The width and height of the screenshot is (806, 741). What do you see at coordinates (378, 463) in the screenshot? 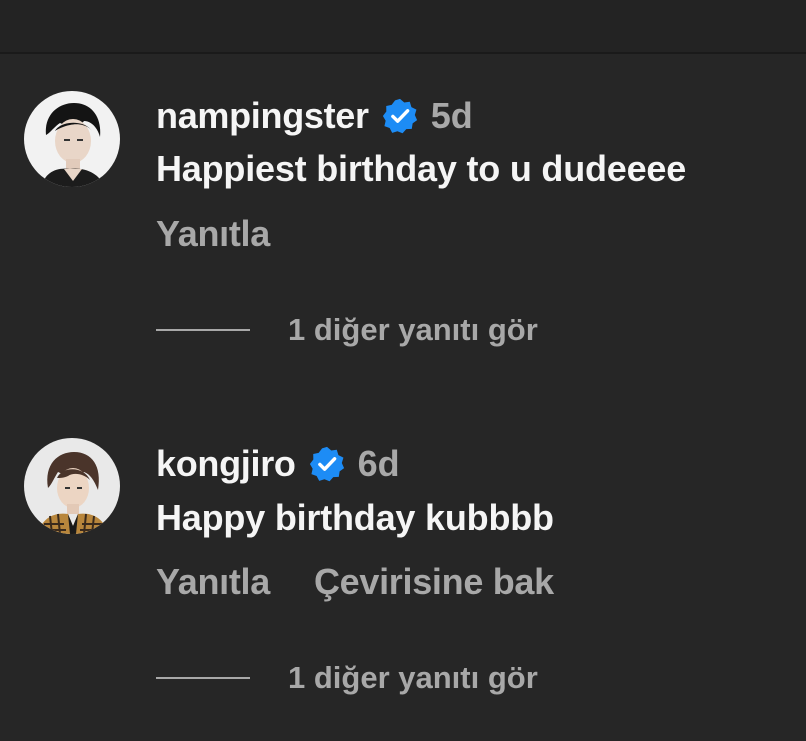
I see `comment-time: 6d` at bounding box center [378, 463].